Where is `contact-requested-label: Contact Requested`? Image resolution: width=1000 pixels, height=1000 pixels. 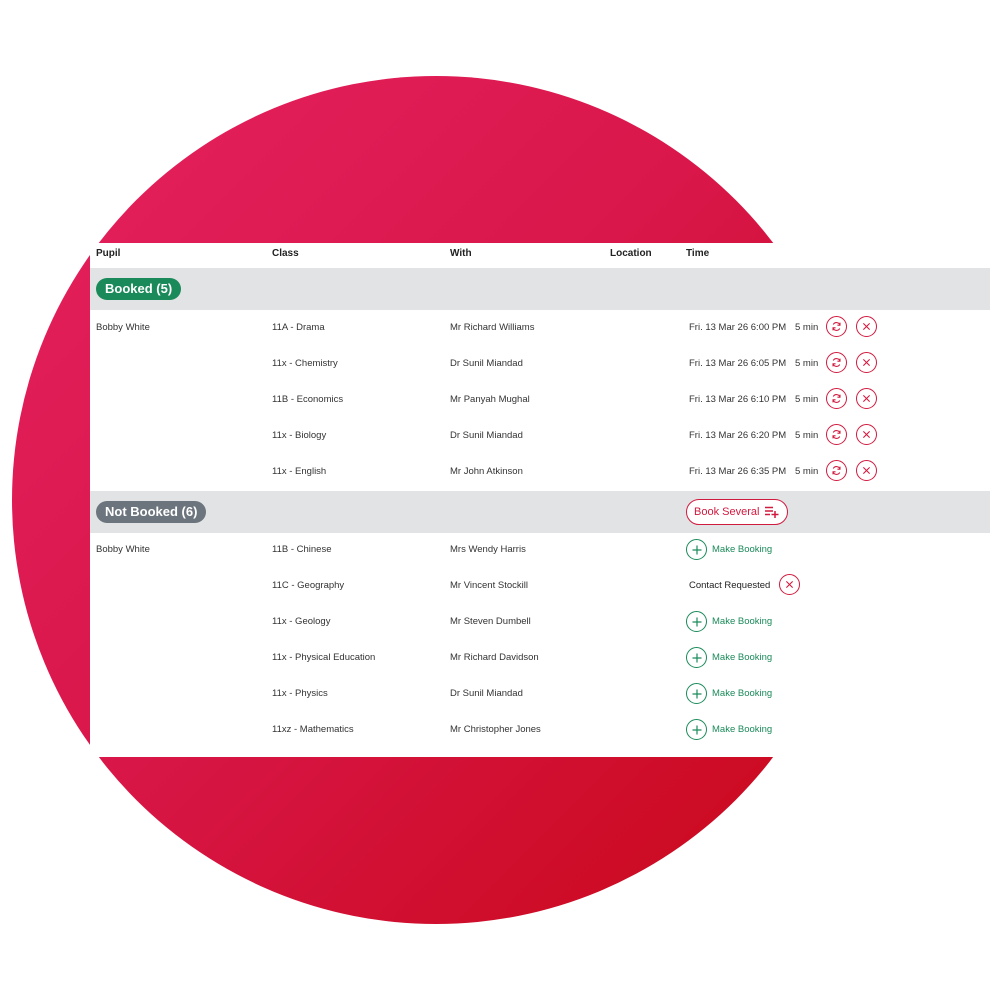 contact-requested-label: Contact Requested is located at coordinates (730, 585).